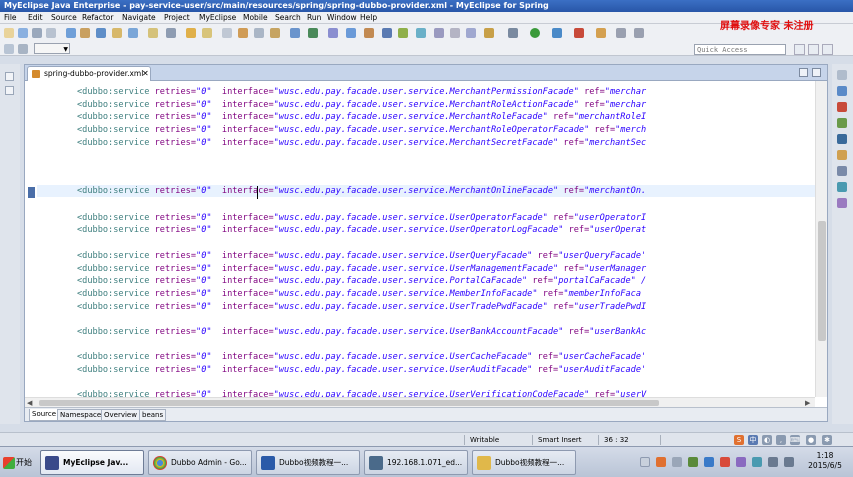 This screenshot has width=853, height=477. Describe the element at coordinates (842, 187) in the screenshot. I see `search-view-icon` at that location.